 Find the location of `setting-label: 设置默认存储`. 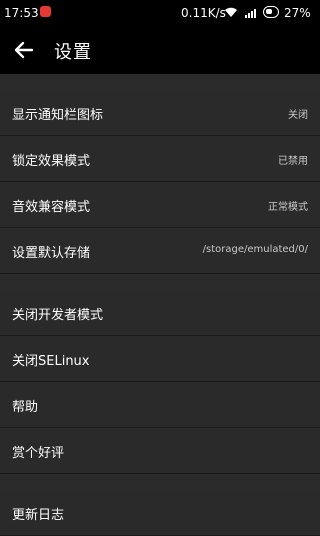

setting-label: 设置默认存储 is located at coordinates (51, 253).